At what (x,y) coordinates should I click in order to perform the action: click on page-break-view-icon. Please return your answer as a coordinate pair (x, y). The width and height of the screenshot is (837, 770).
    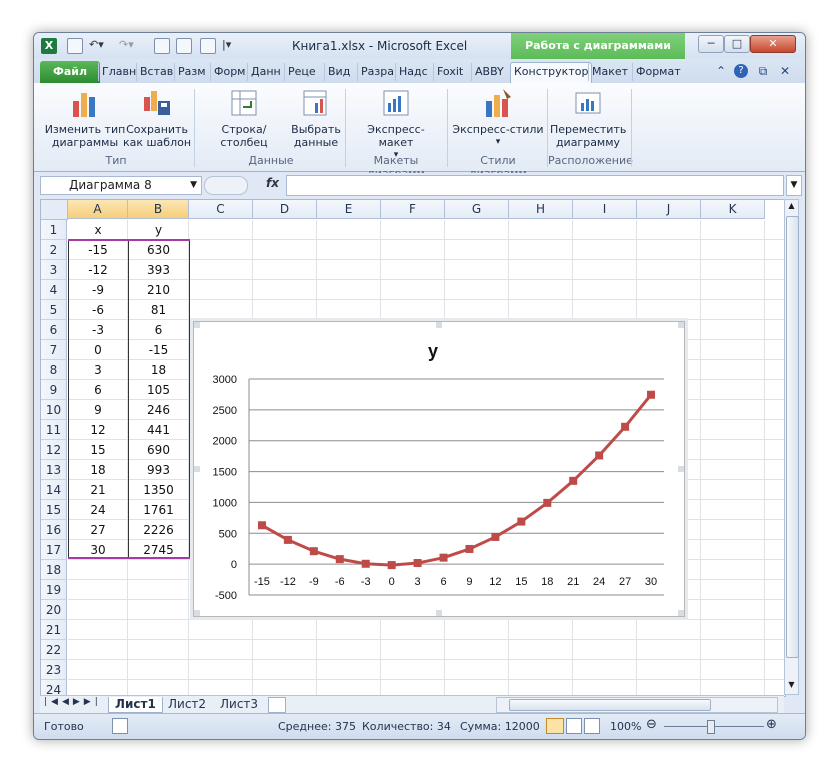
    Looking at the image, I should click on (592, 726).